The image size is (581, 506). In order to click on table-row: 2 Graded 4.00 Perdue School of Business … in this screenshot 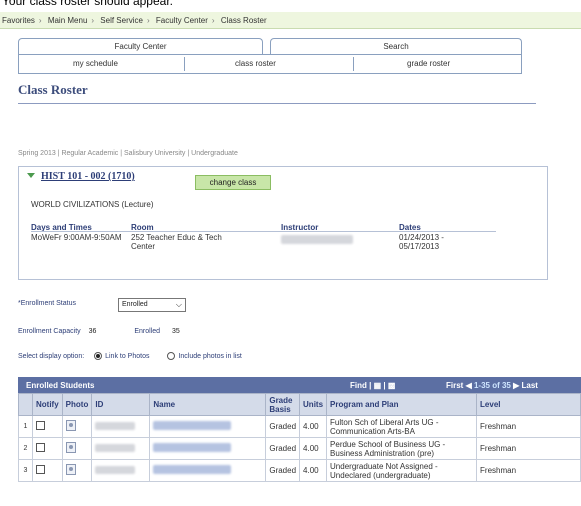, I will do `click(299, 448)`.